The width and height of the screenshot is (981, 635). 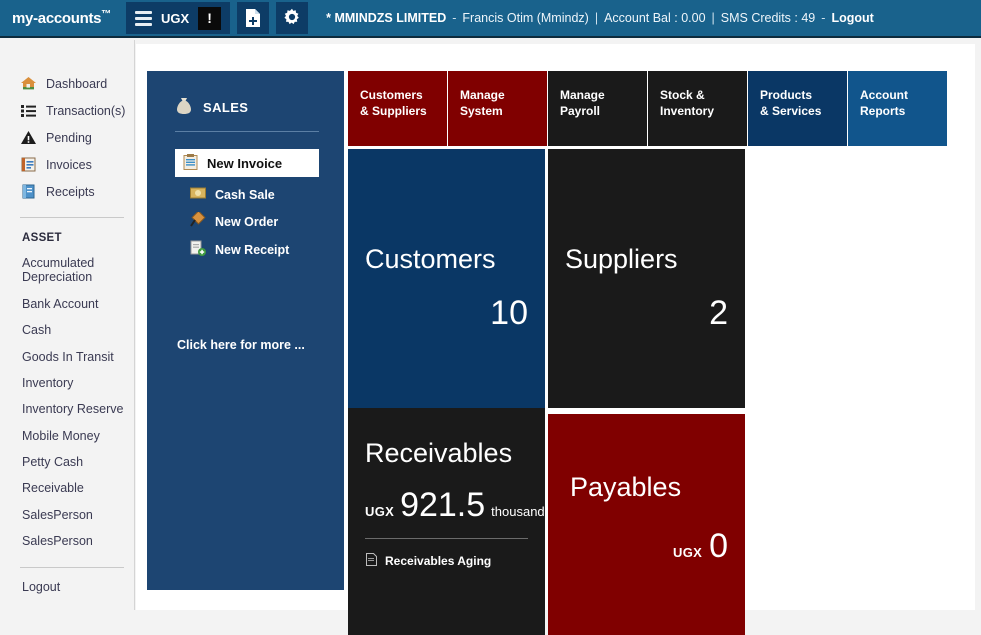 I want to click on sidebar-item-invoices: Invoices, so click(x=67, y=164).